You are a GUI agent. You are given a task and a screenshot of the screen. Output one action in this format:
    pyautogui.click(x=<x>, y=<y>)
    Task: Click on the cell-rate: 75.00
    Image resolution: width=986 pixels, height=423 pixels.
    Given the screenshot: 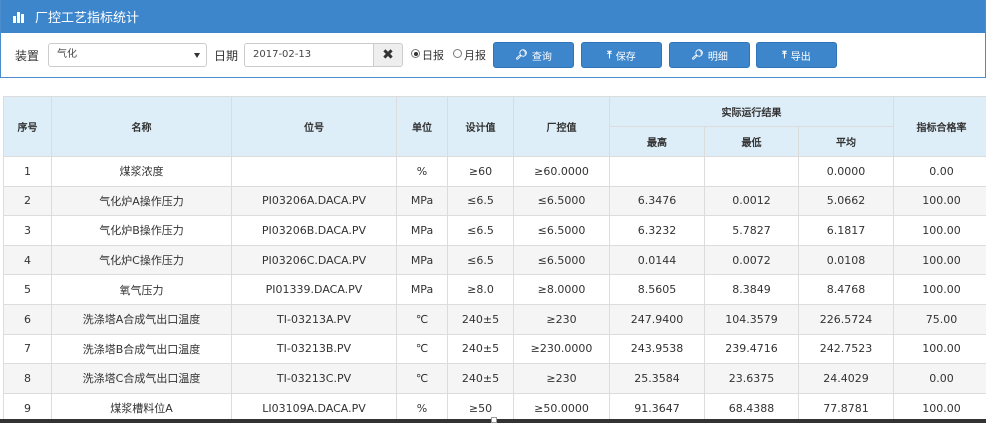 What is the action you would take?
    pyautogui.click(x=939, y=319)
    